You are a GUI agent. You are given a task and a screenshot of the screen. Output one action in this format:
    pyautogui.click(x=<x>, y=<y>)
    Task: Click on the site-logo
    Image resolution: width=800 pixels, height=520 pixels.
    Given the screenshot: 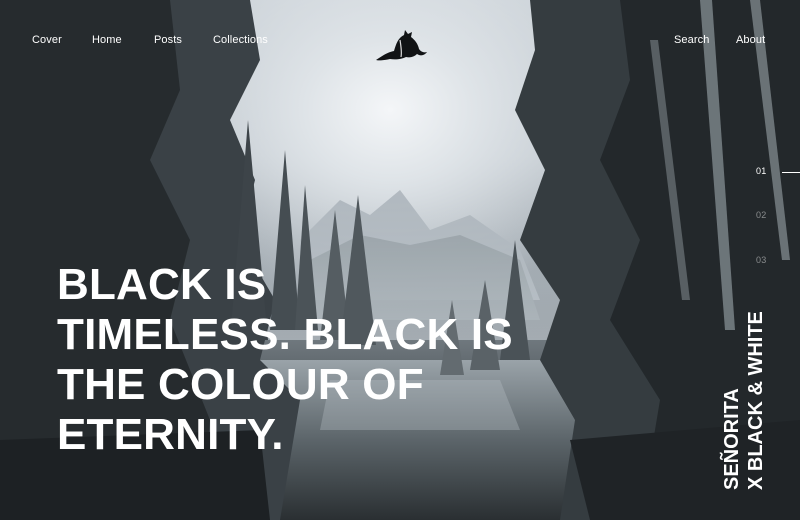 What is the action you would take?
    pyautogui.click(x=402, y=46)
    